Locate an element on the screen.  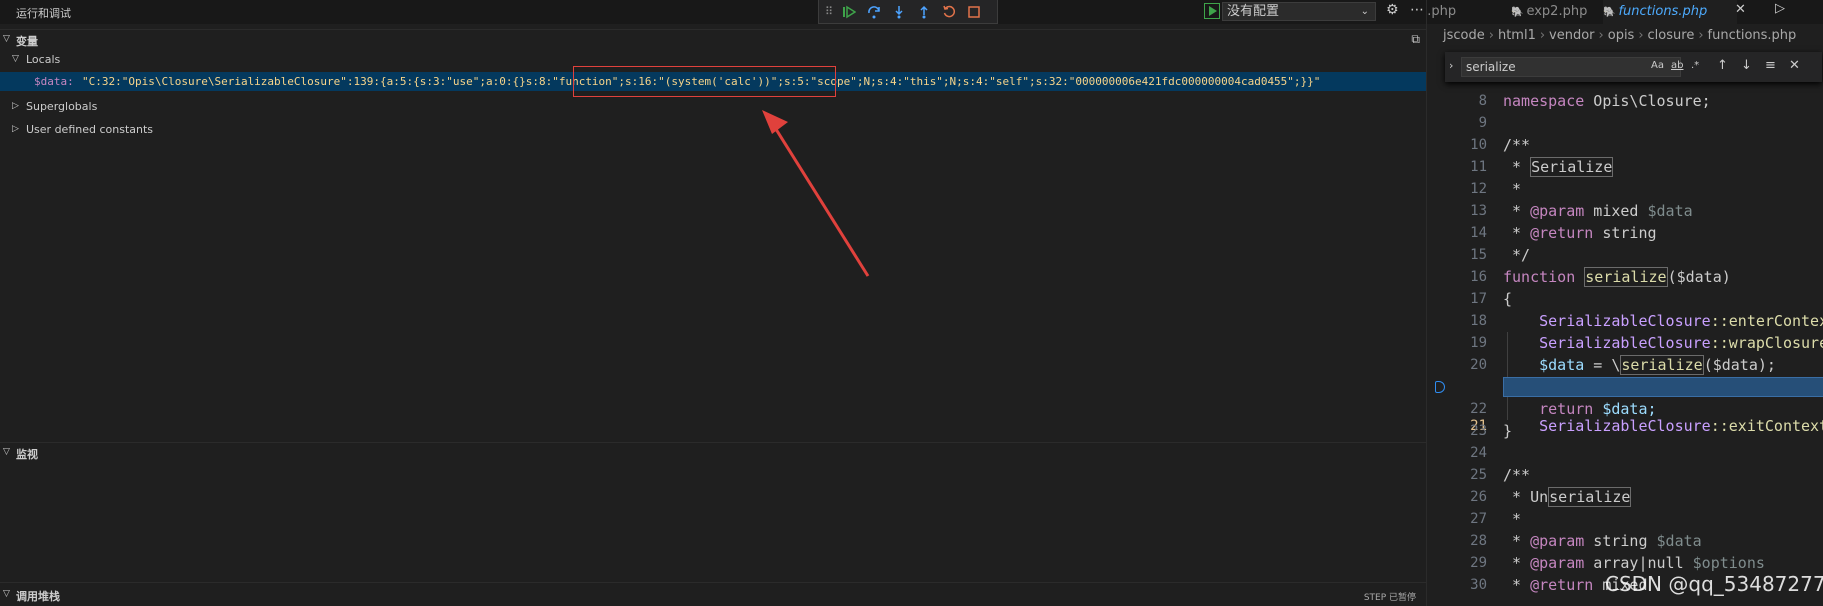
code-line: 16 function serialize($data) is located at coordinates (1600, 277).